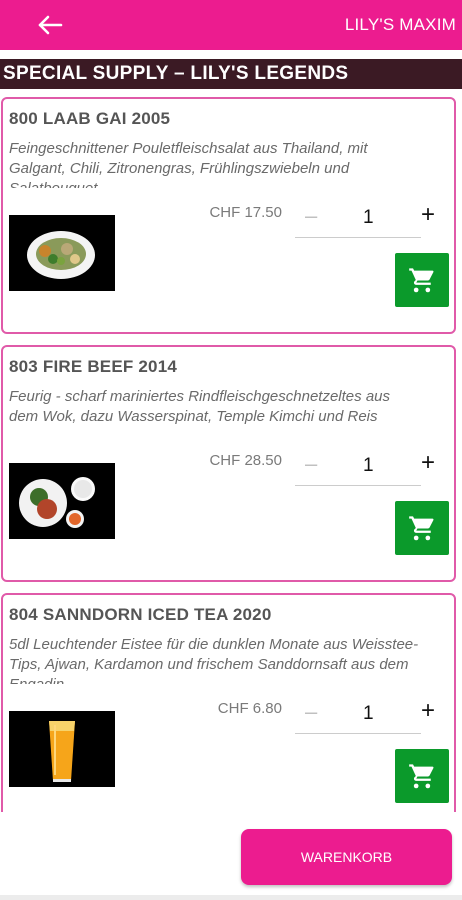 The image size is (462, 900). I want to click on section-header: SPECIAL SUPPLY – LILY'S LEGENDS, so click(231, 74).